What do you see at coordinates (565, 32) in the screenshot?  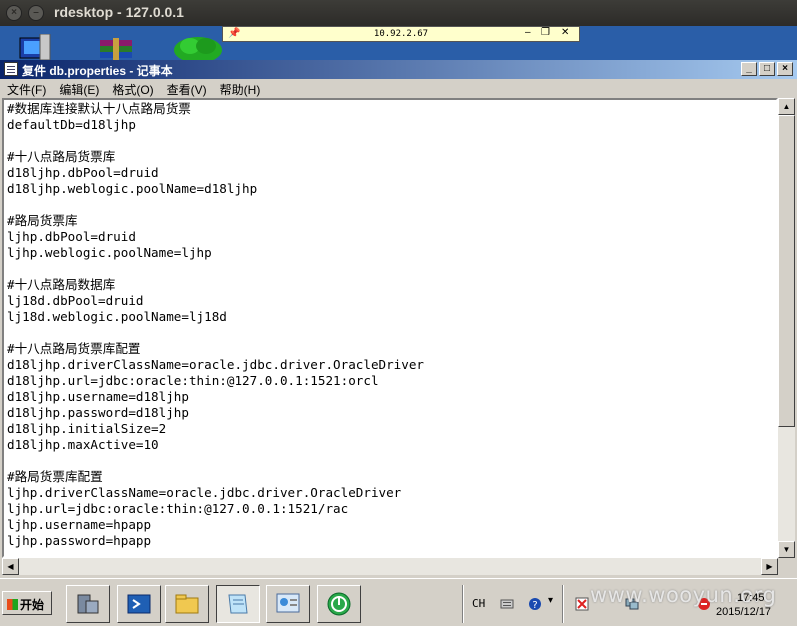 I see `close-remote-icon: ✕` at bounding box center [565, 32].